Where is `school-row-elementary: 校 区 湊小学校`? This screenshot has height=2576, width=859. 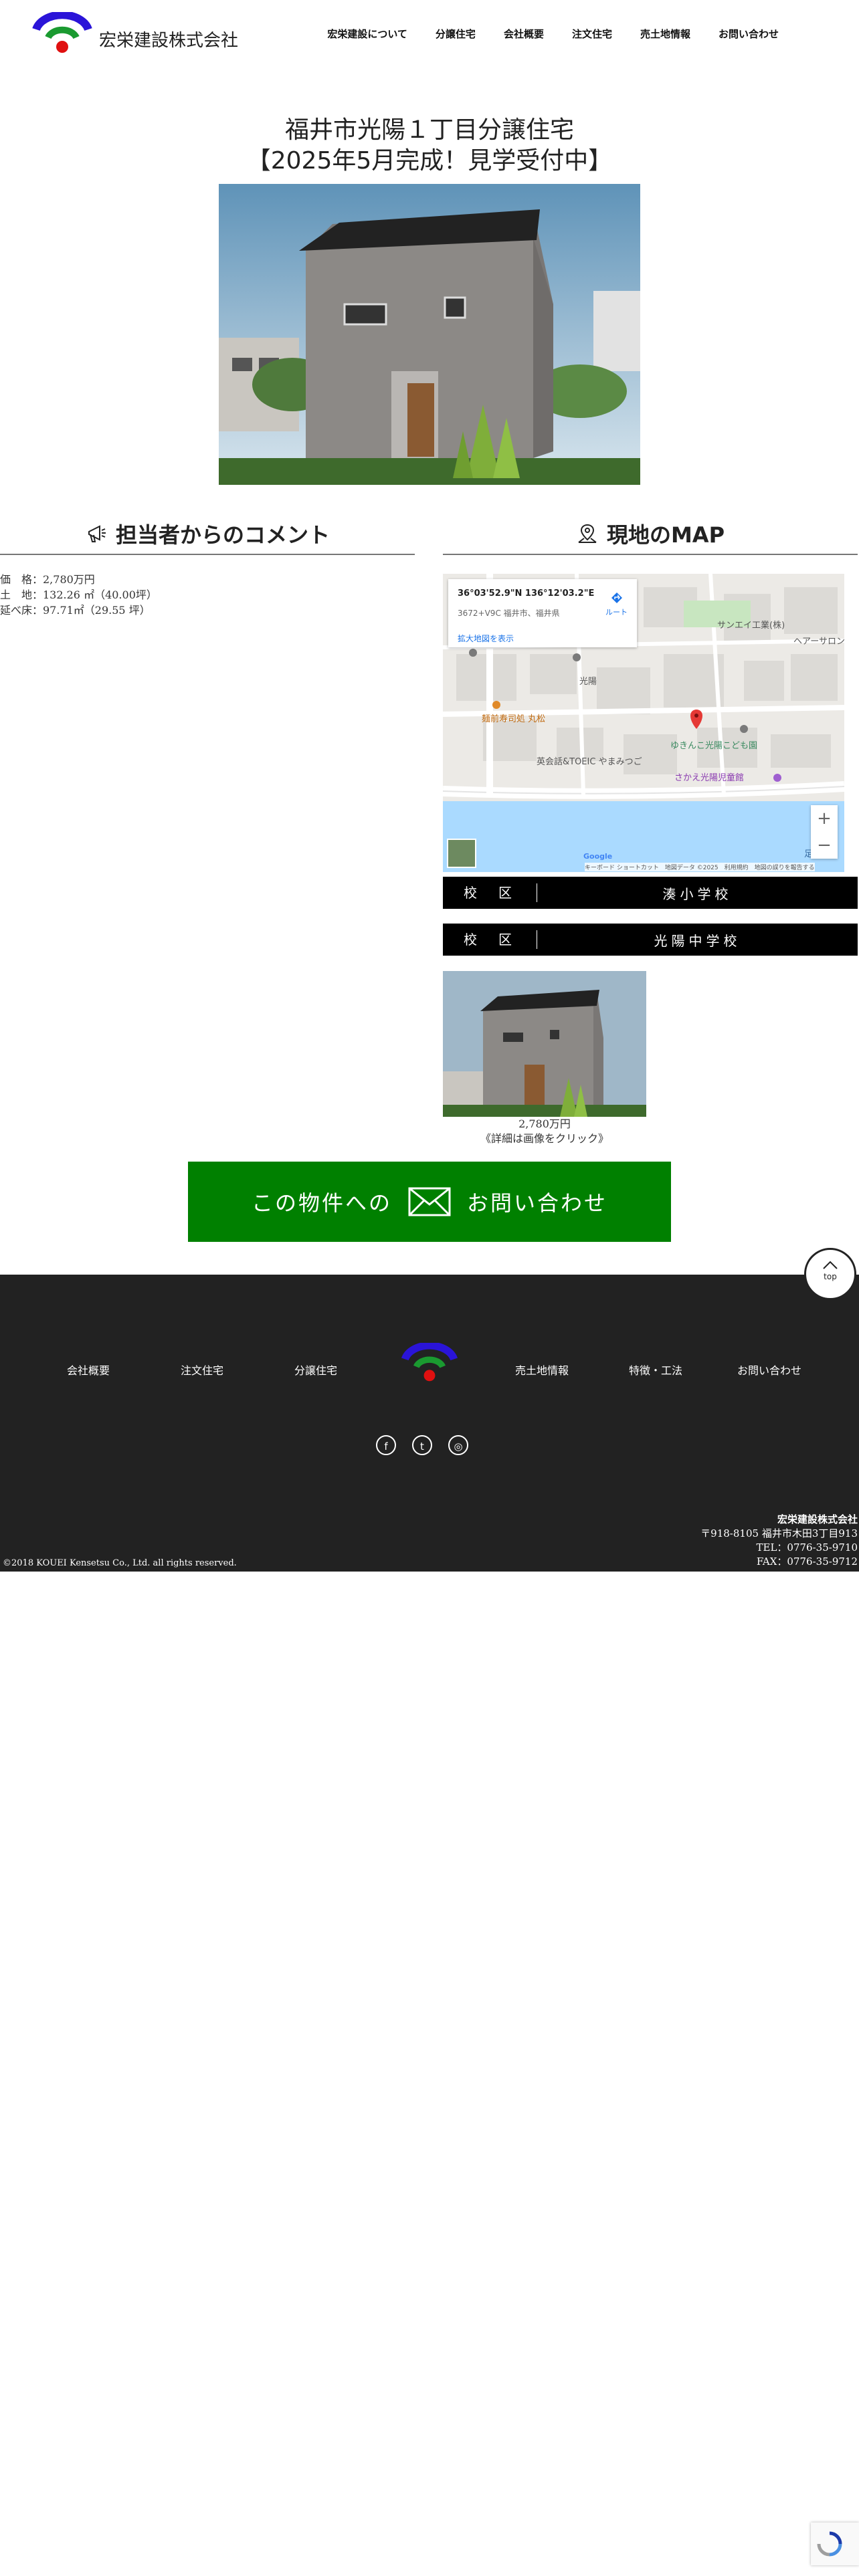
school-row-elementary: 校 区 湊小学校 is located at coordinates (650, 893).